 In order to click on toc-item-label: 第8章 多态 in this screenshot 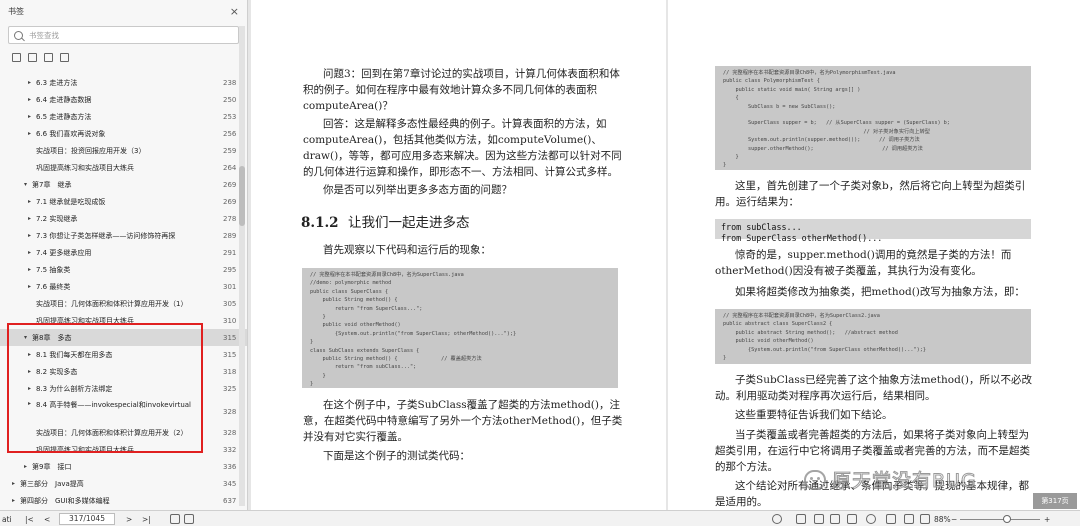, I will do `click(52, 337)`.